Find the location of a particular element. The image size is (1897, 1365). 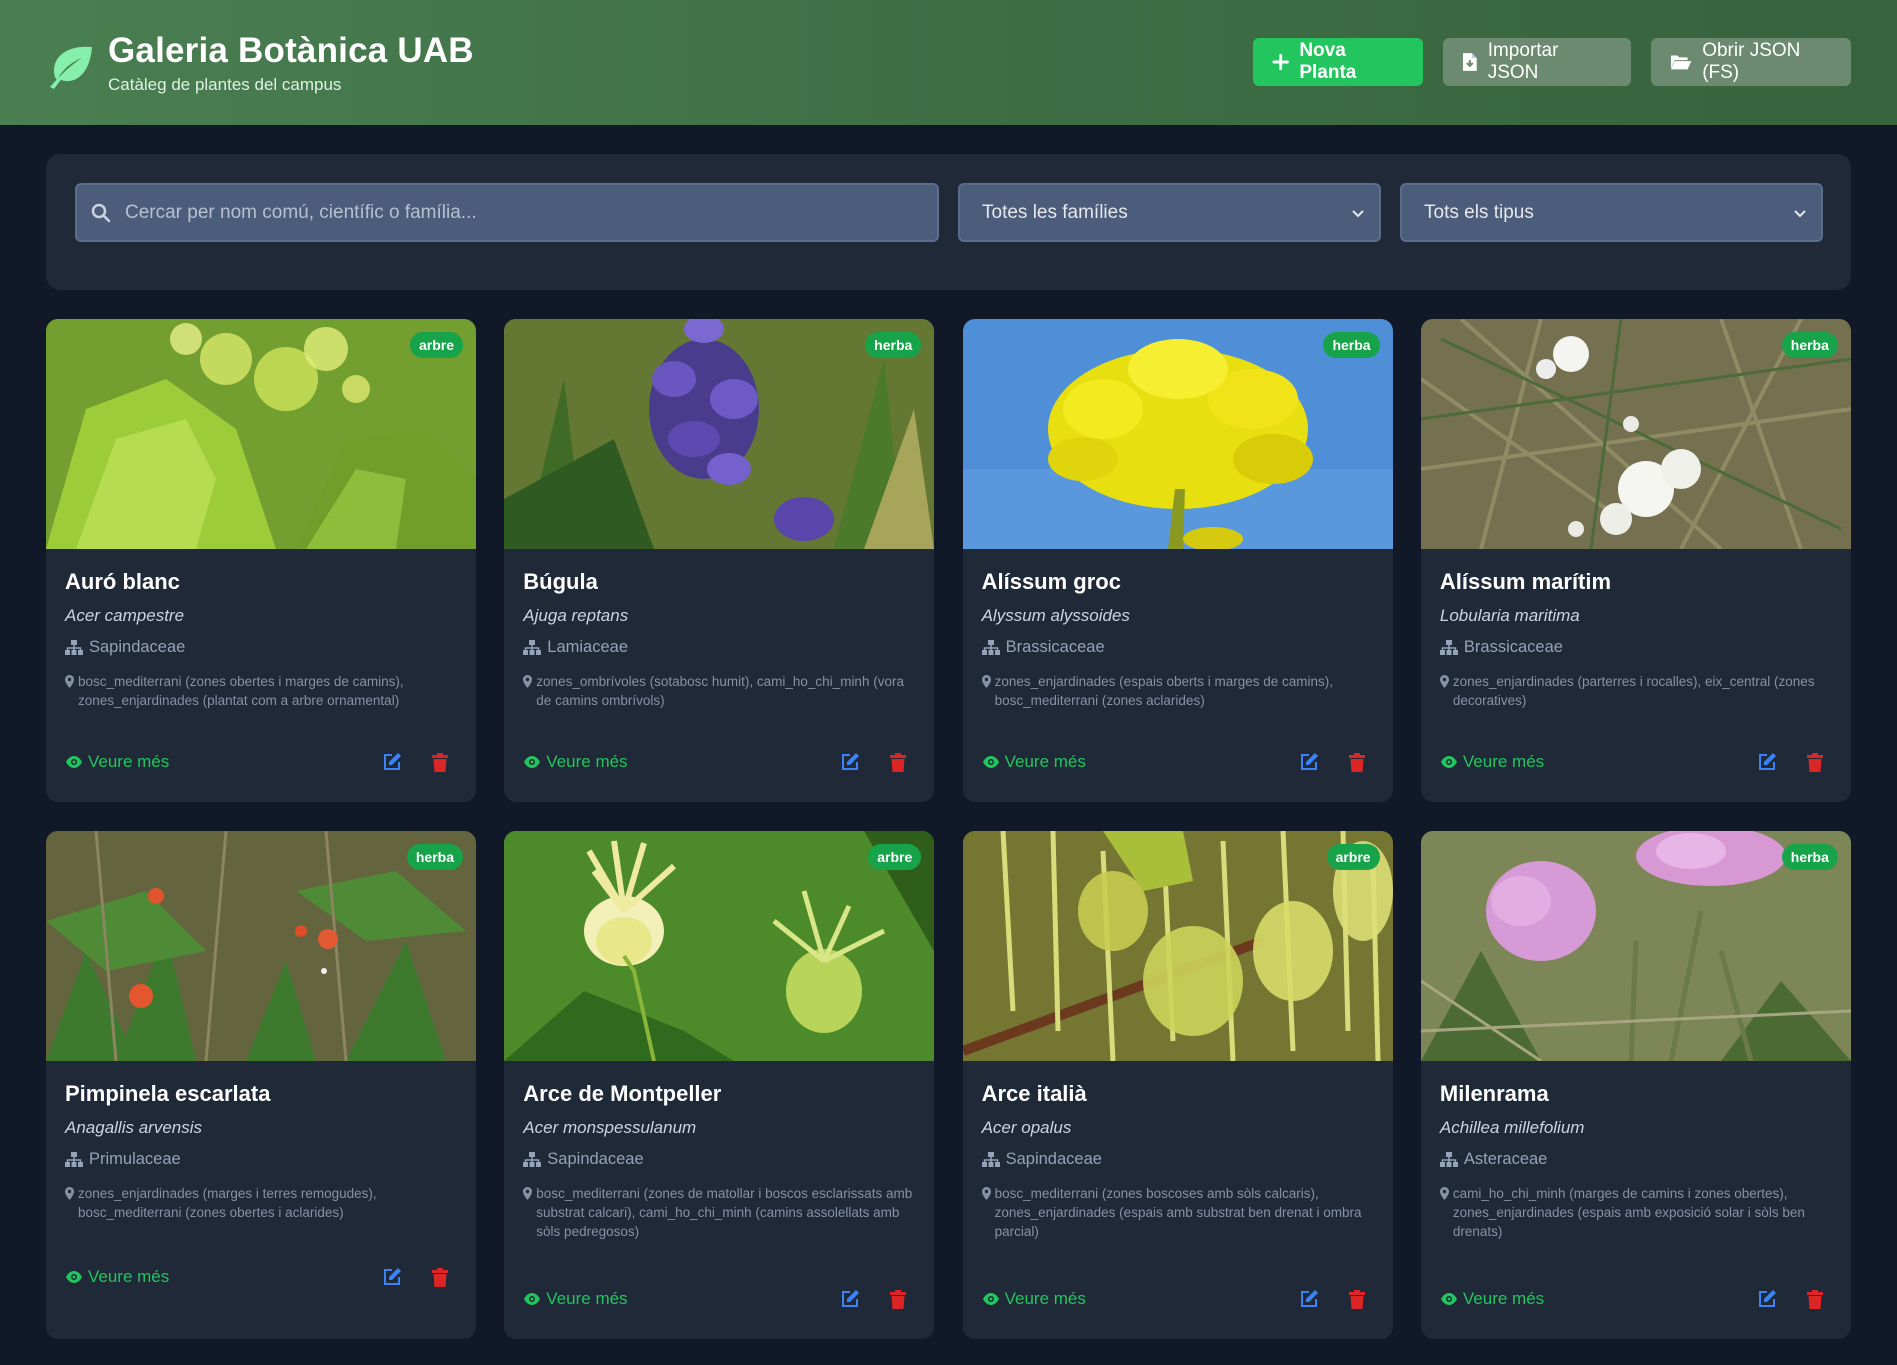

file-import-icon is located at coordinates (1469, 62).